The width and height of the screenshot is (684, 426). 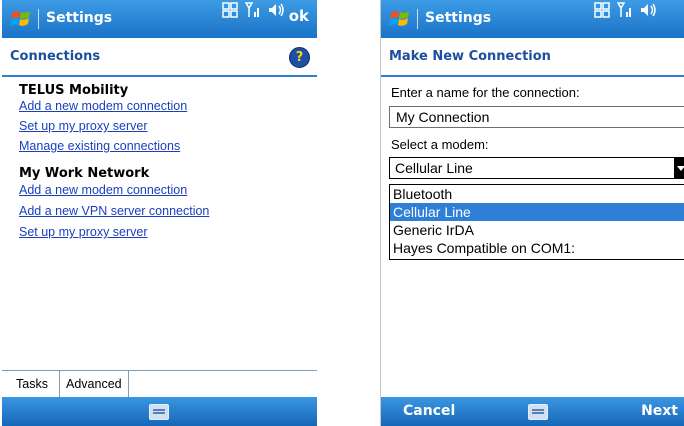 I want to click on modem-option-hayes-com1: Hayes Compatible on COM1:, so click(x=537, y=248).